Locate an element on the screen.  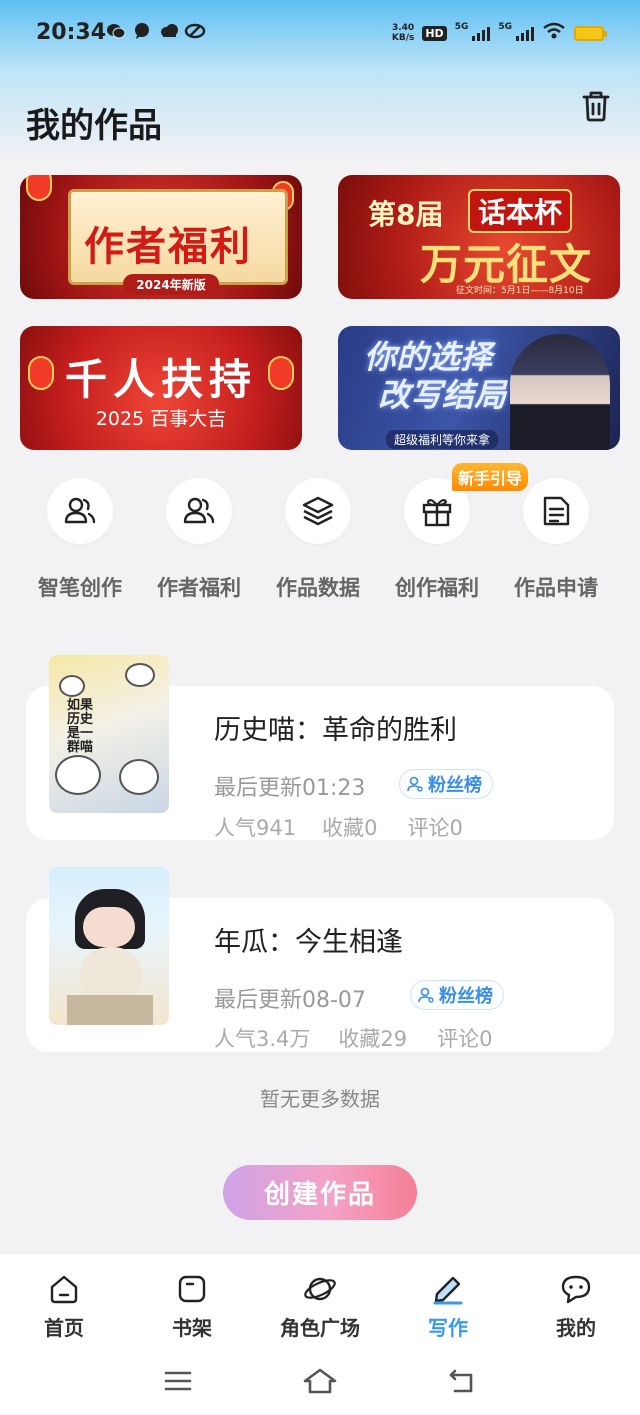
back-button is located at coordinates (462, 1381).